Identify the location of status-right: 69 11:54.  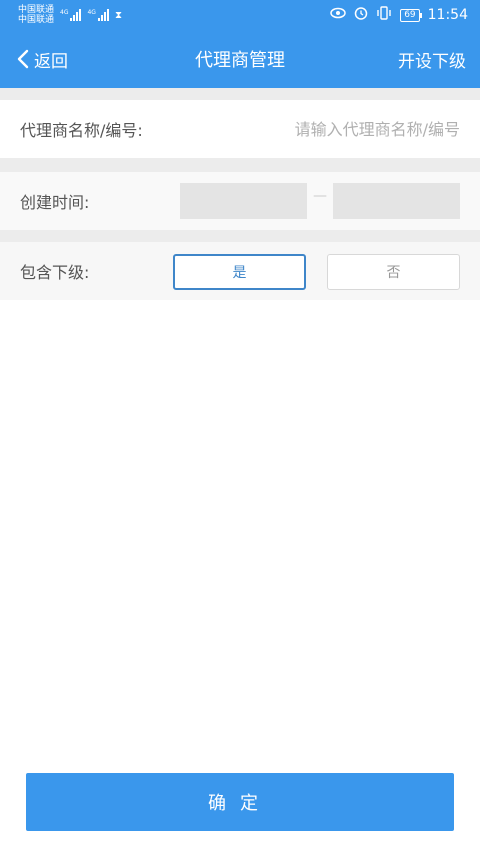
(399, 15).